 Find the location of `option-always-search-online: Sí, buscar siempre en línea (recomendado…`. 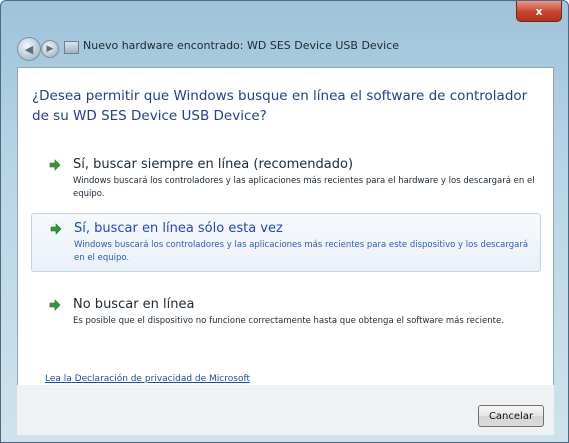

option-always-search-online: Sí, buscar siempre en línea (recomendado… is located at coordinates (286, 178).